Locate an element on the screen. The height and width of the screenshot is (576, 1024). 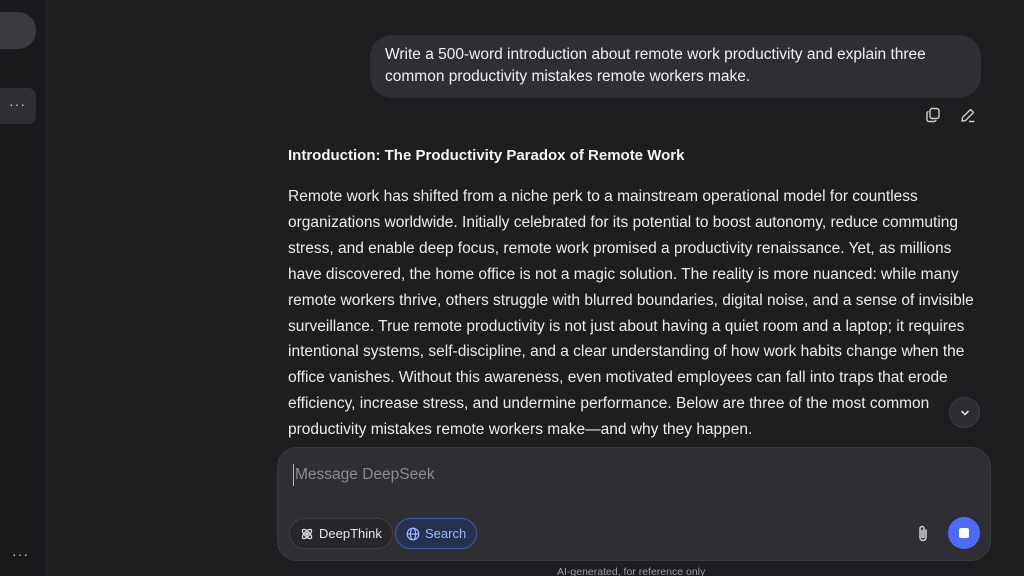
edit-icon is located at coordinates (968, 115).